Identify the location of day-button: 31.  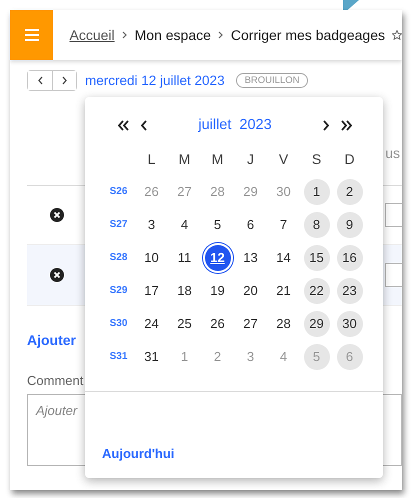
(151, 357).